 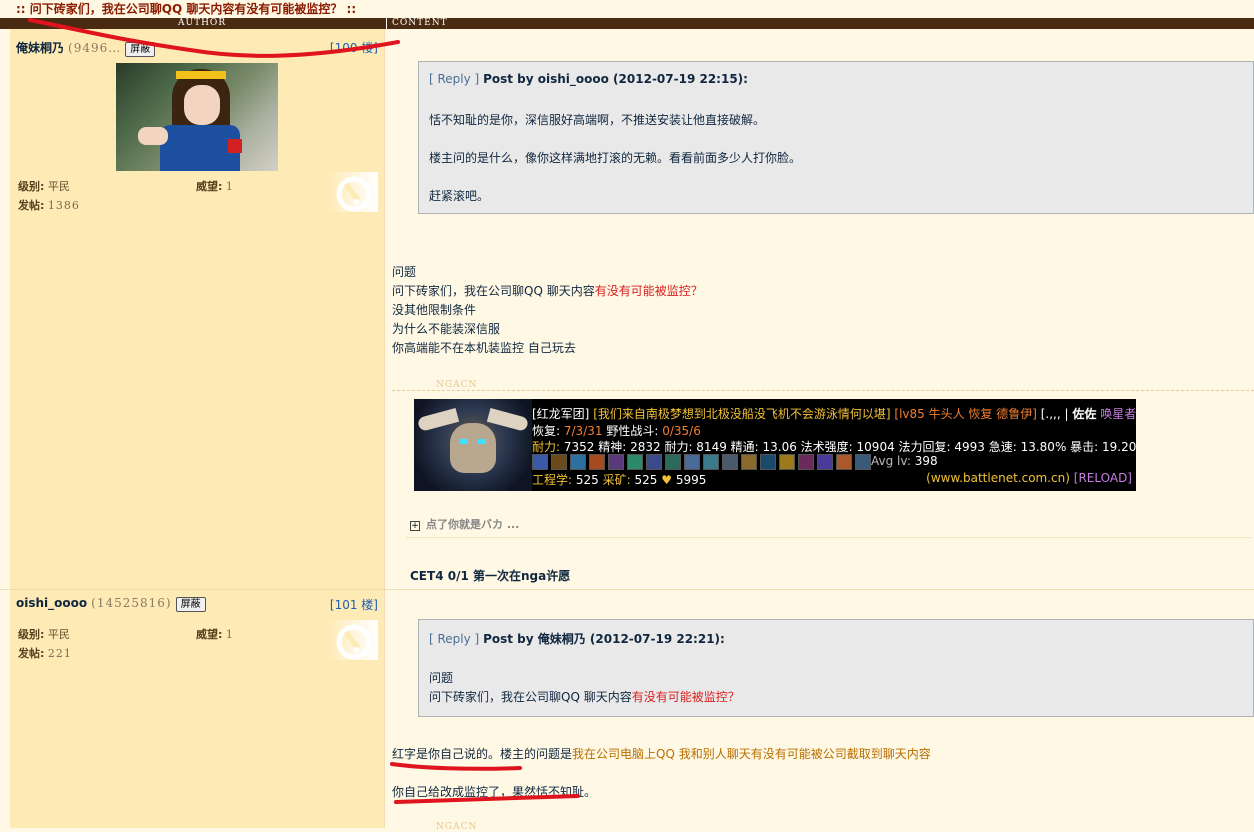 I want to click on author-line: oishi_oooo (14525816) 屏蔽, so click(x=111, y=604).